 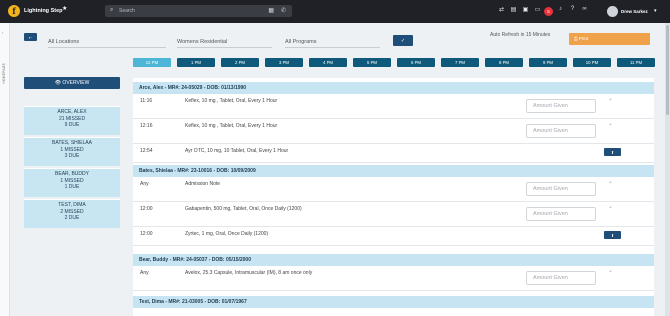 I want to click on message-icon: ▭, so click(x=537, y=9).